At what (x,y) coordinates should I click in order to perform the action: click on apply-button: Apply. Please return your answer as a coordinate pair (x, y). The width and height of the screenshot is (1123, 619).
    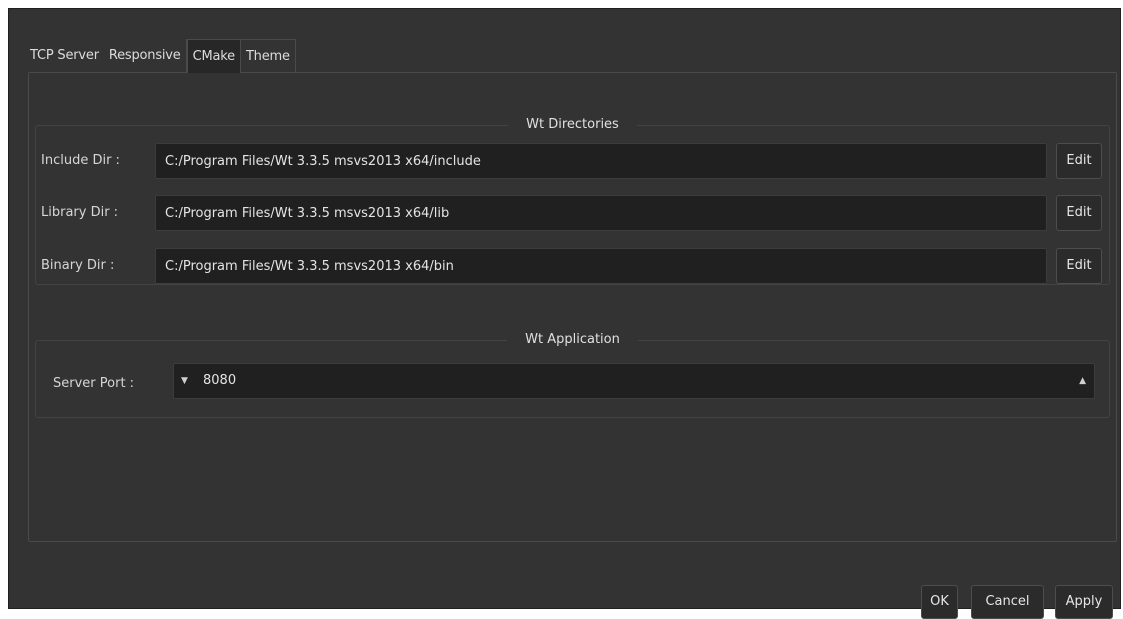
    Looking at the image, I should click on (1084, 602).